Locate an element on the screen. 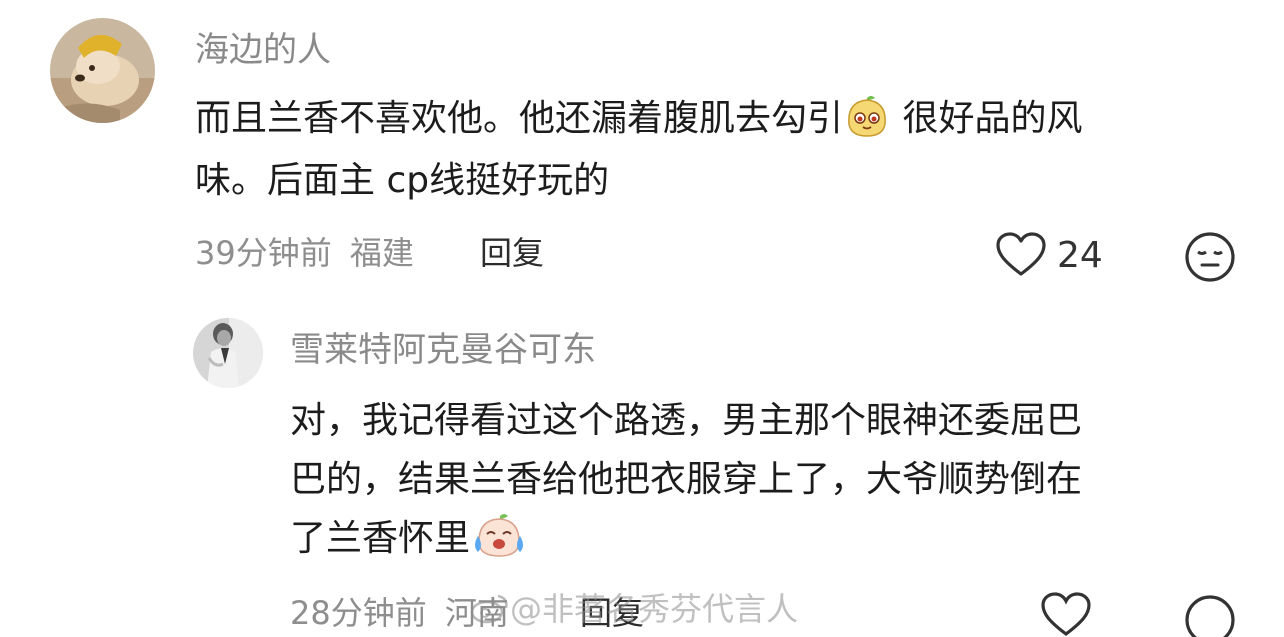 This screenshot has height=637, width=1284. dislike-button is located at coordinates (1210, 257).